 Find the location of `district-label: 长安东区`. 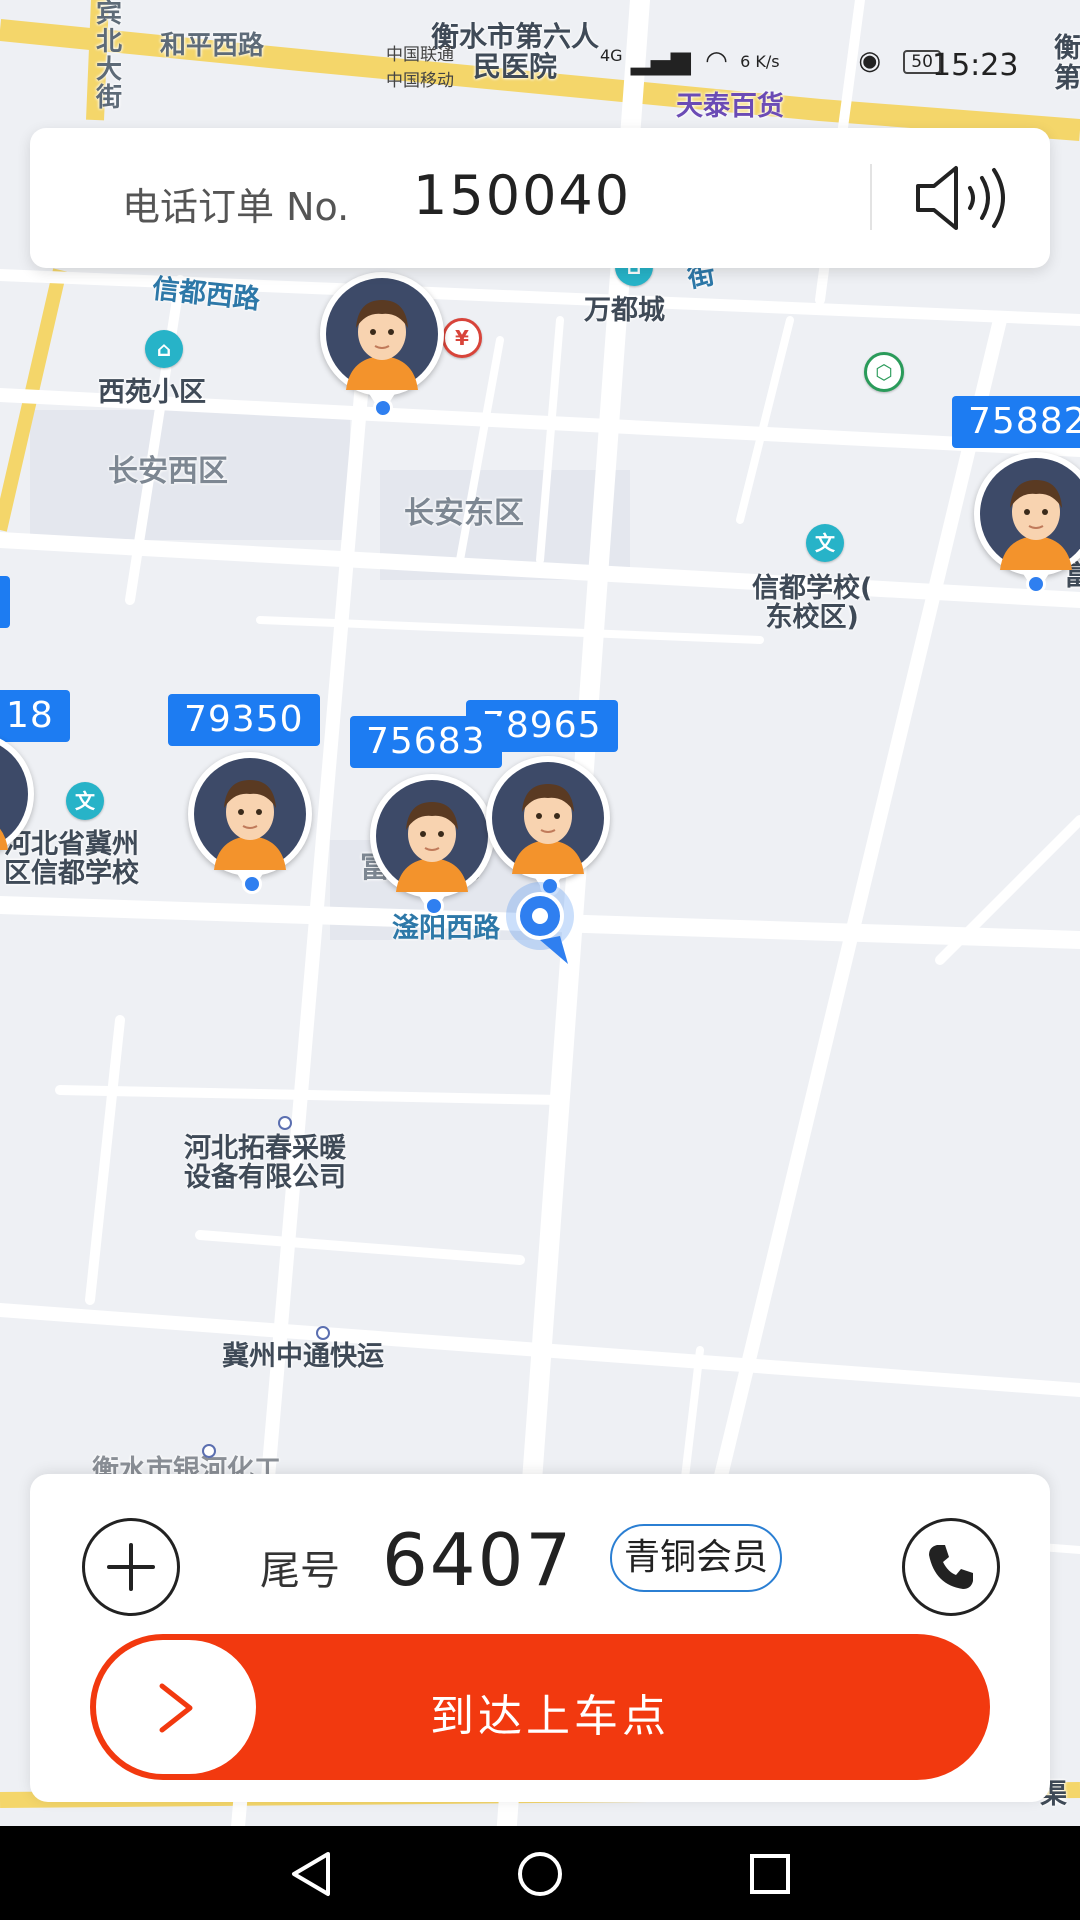

district-label: 长安东区 is located at coordinates (464, 513).